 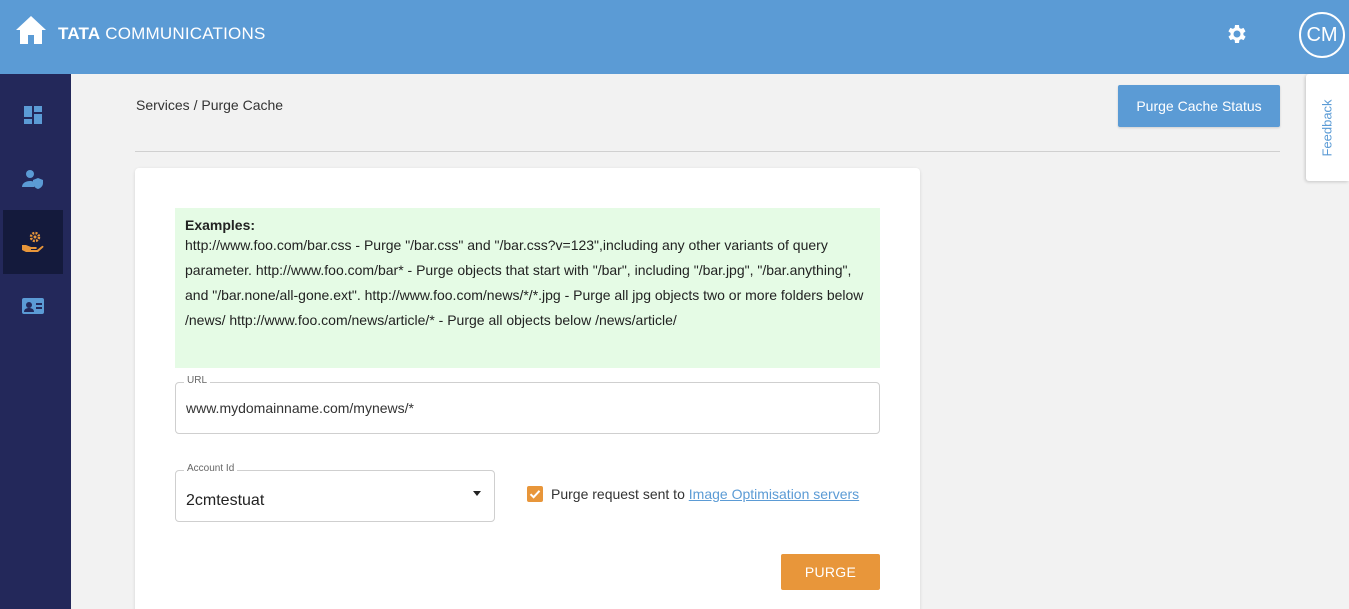 I want to click on purge-button: PURGE, so click(x=830, y=572).